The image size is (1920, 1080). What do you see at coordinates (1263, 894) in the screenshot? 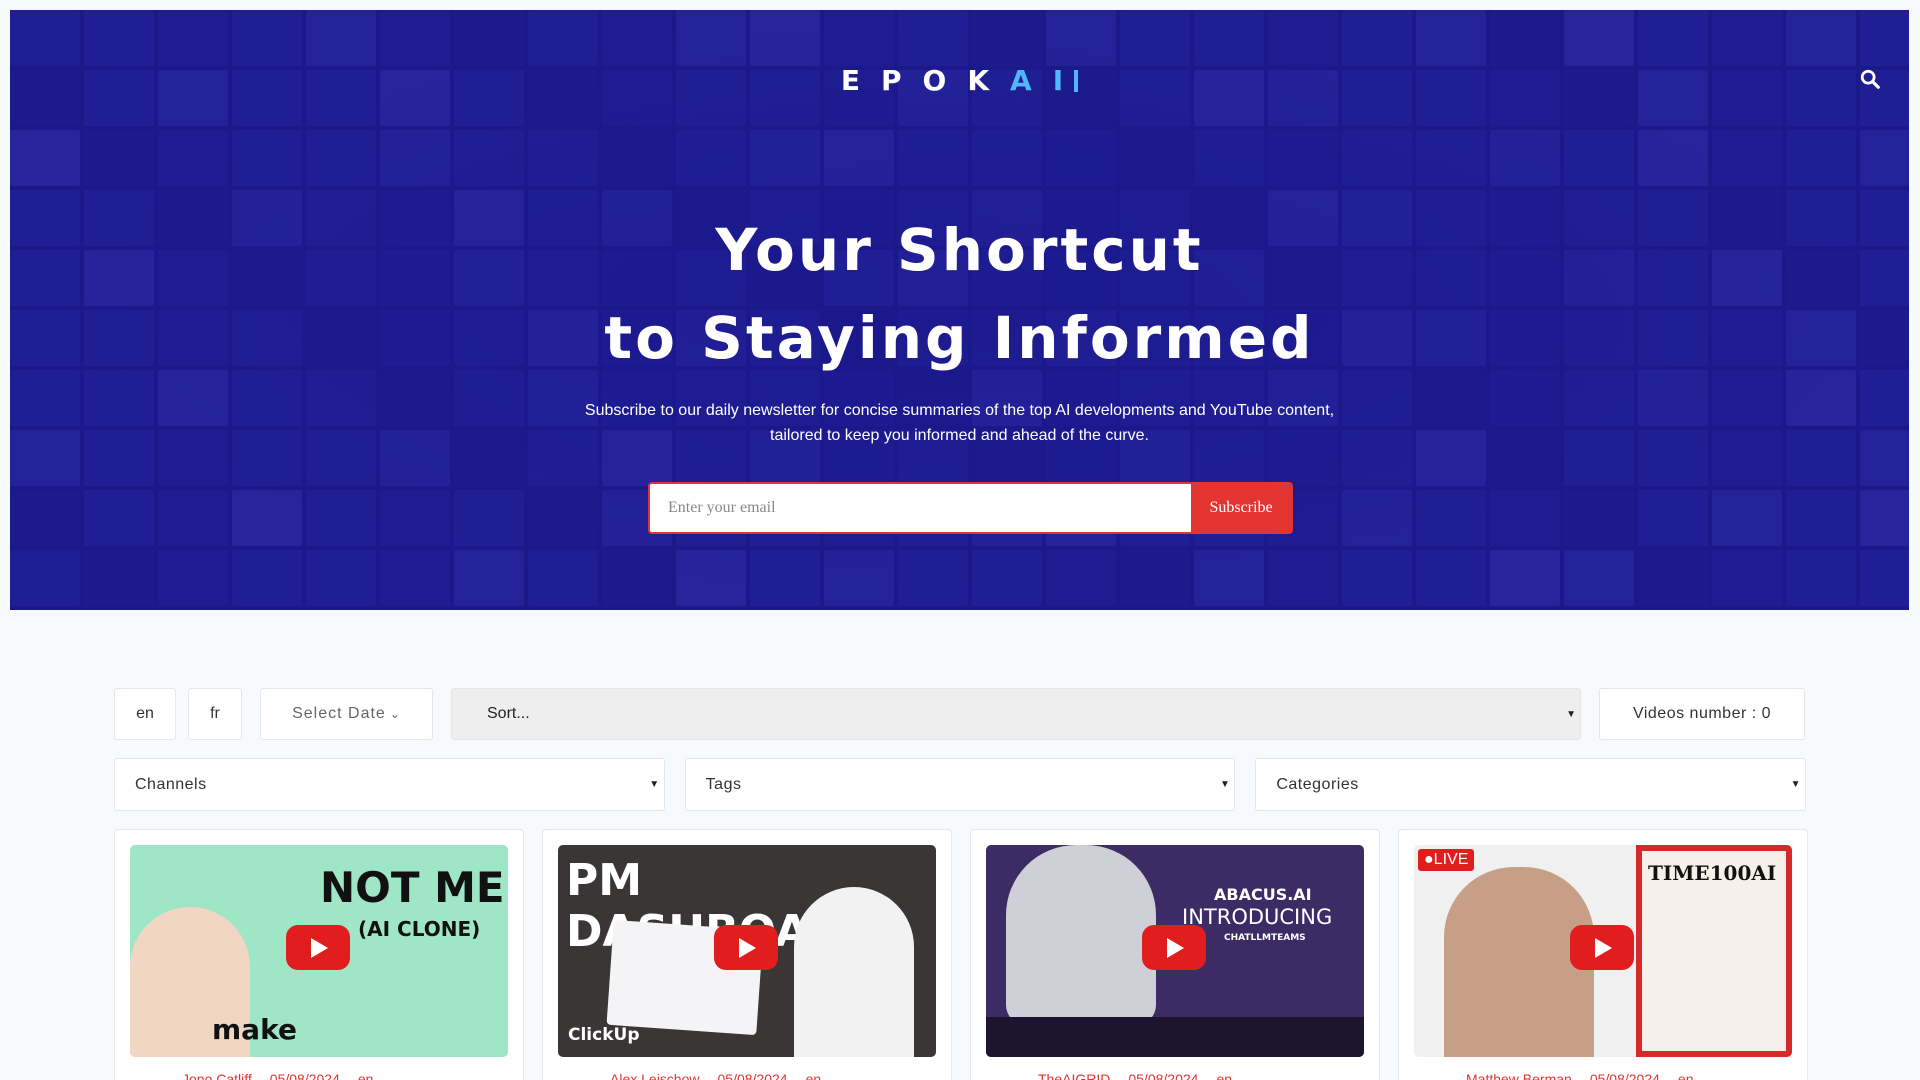
I see `brand-logo-text: ABACUS.AI` at bounding box center [1263, 894].